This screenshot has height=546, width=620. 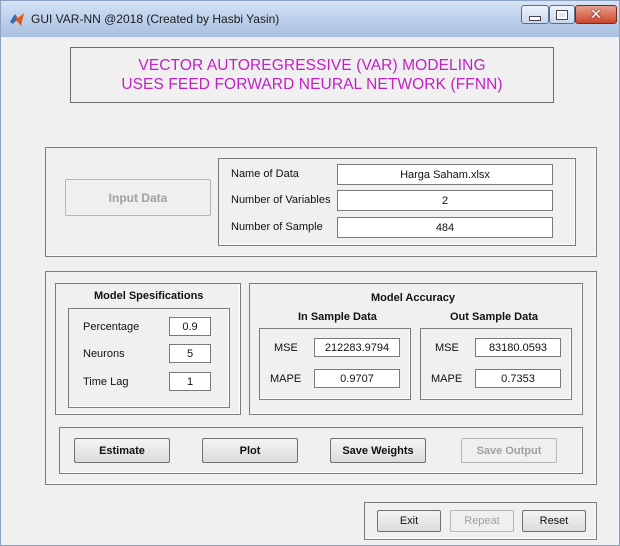 What do you see at coordinates (378, 450) in the screenshot?
I see `save-weights-button: Save Weights` at bounding box center [378, 450].